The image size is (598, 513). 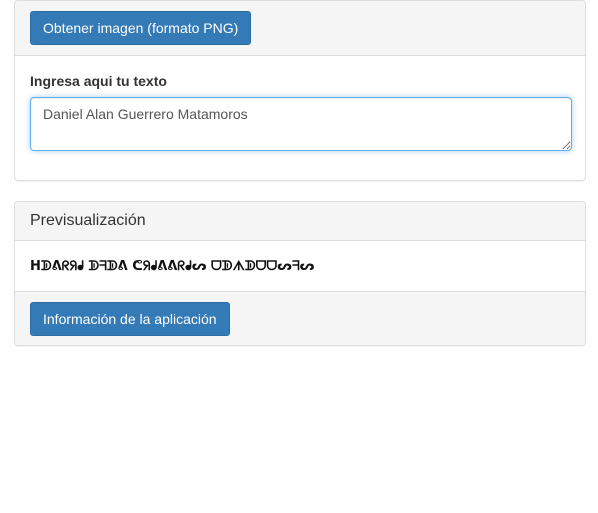 I want to click on preview-footer: Información de la aplicación, so click(x=300, y=318).